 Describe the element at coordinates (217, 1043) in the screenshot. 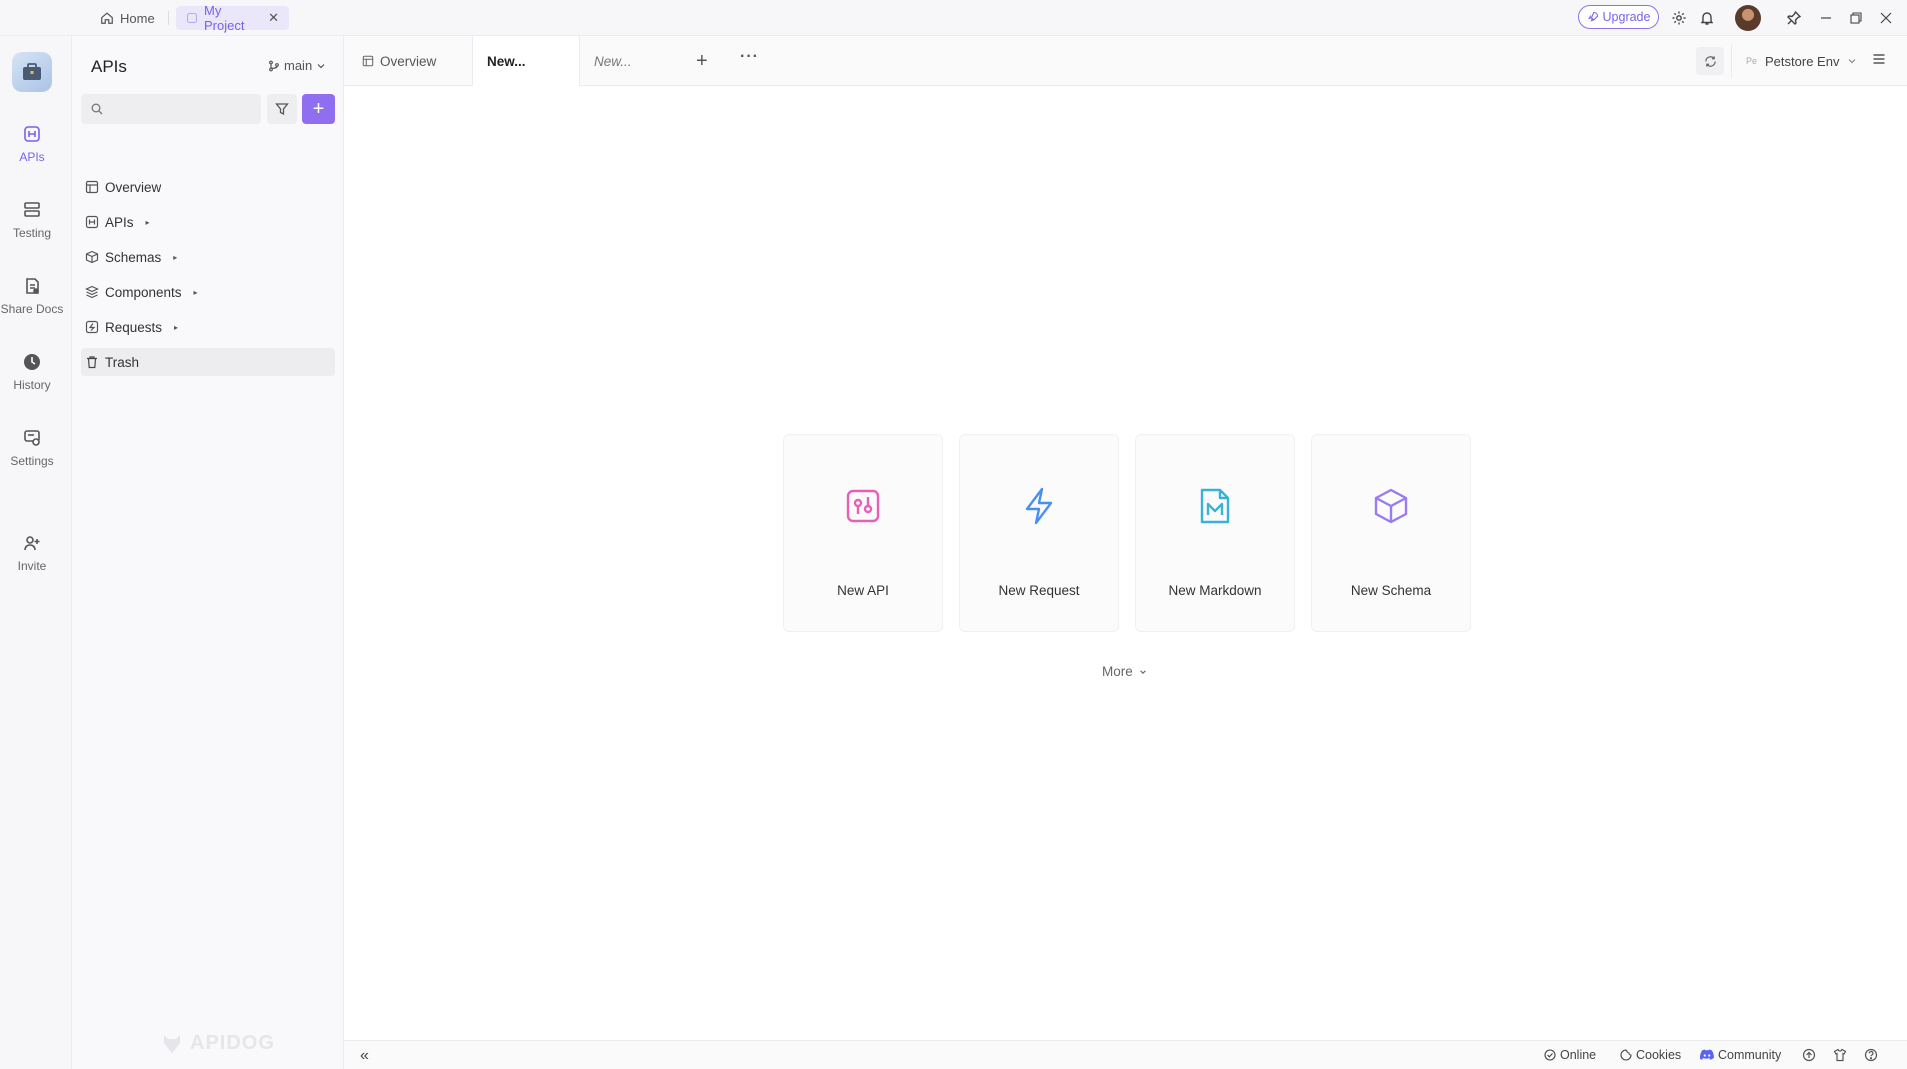

I see `apidog-watermark: APIDOG` at that location.